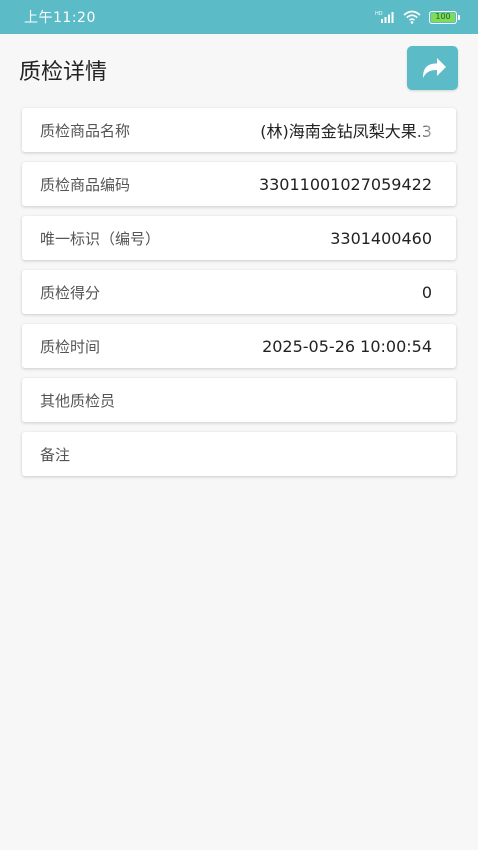 The height and width of the screenshot is (850, 478). What do you see at coordinates (239, 17) in the screenshot?
I see `status-bar: 上午11:20 HD 100` at bounding box center [239, 17].